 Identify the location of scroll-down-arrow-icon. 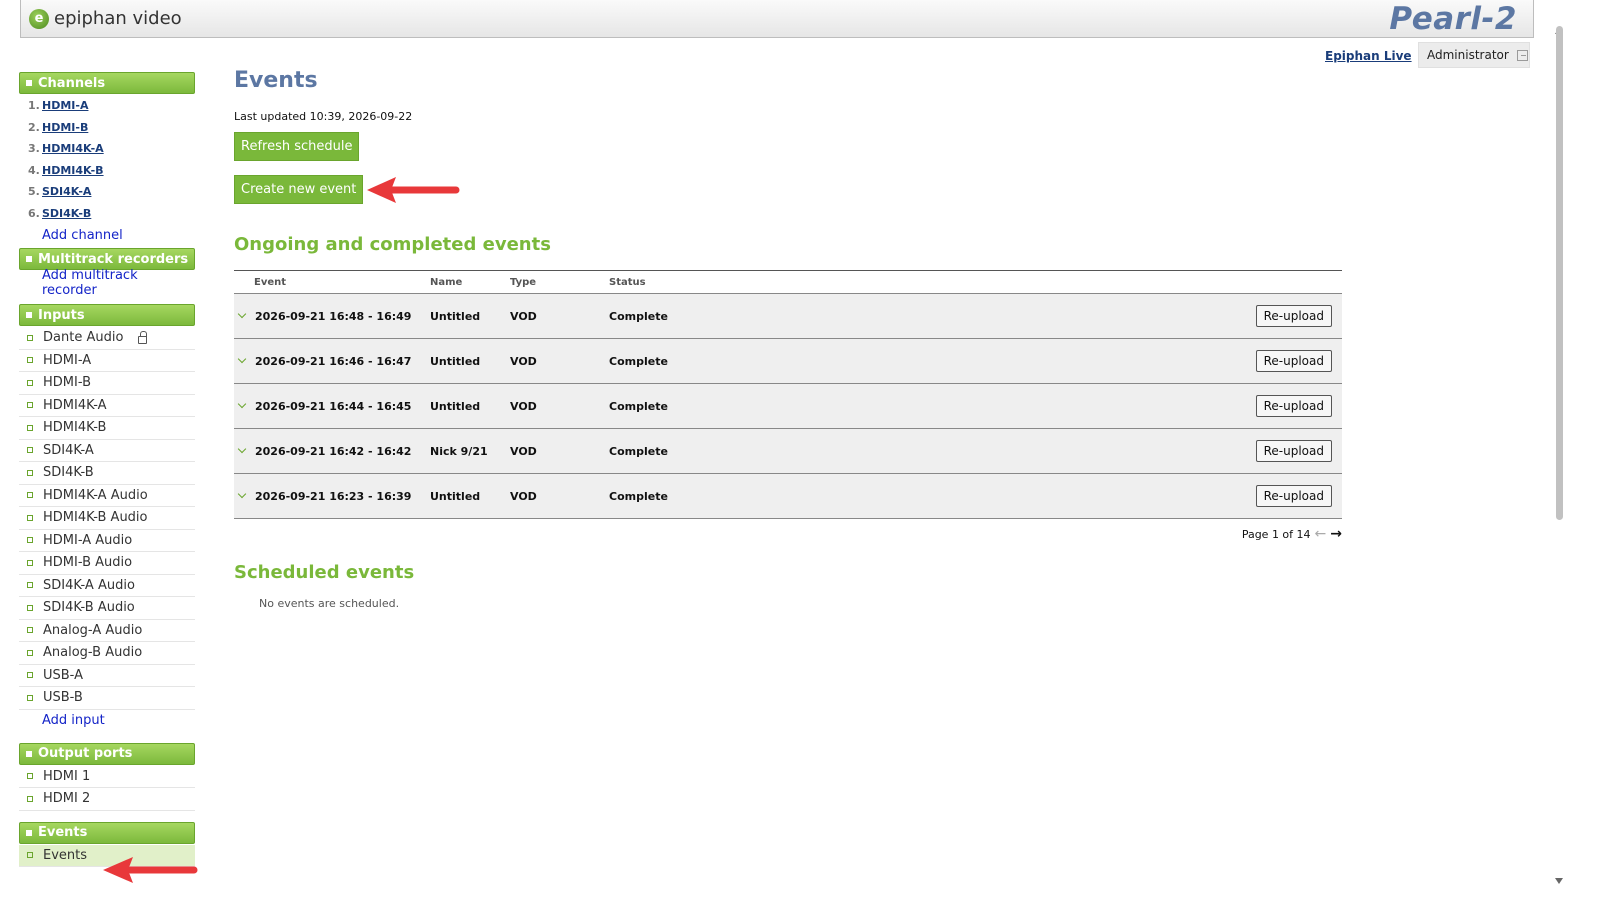
(1559, 881).